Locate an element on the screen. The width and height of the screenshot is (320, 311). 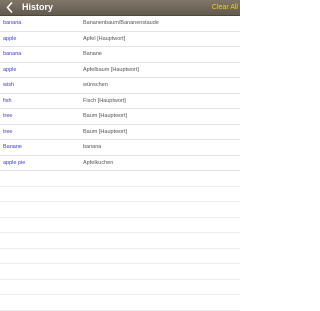
history-row: apple pie Apfelkuchen is located at coordinates (120, 163).